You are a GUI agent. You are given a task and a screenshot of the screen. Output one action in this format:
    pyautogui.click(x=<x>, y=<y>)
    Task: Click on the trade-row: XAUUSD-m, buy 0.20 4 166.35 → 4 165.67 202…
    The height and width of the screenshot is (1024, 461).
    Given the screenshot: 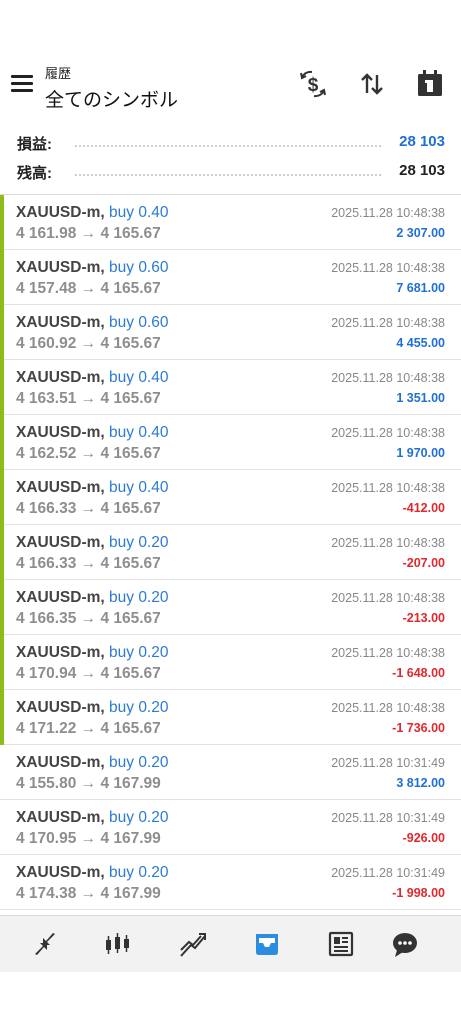 What is the action you would take?
    pyautogui.click(x=230, y=607)
    